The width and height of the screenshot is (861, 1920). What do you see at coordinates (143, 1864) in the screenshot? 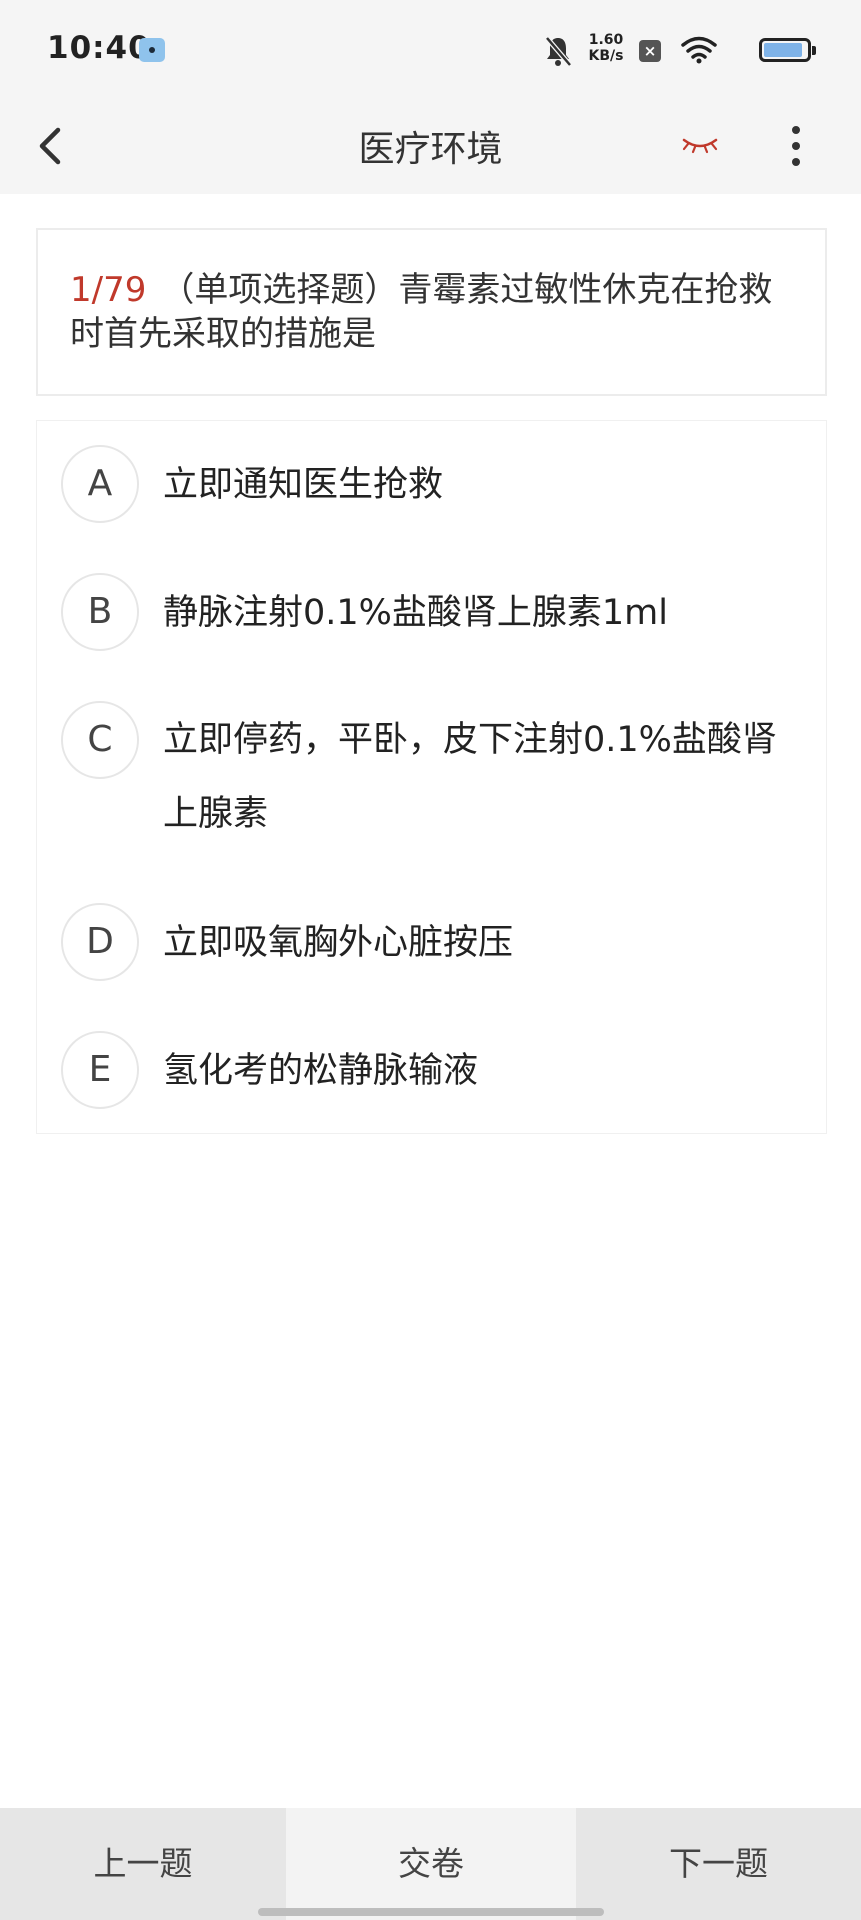
I see `previous-question-button: 上一题` at bounding box center [143, 1864].